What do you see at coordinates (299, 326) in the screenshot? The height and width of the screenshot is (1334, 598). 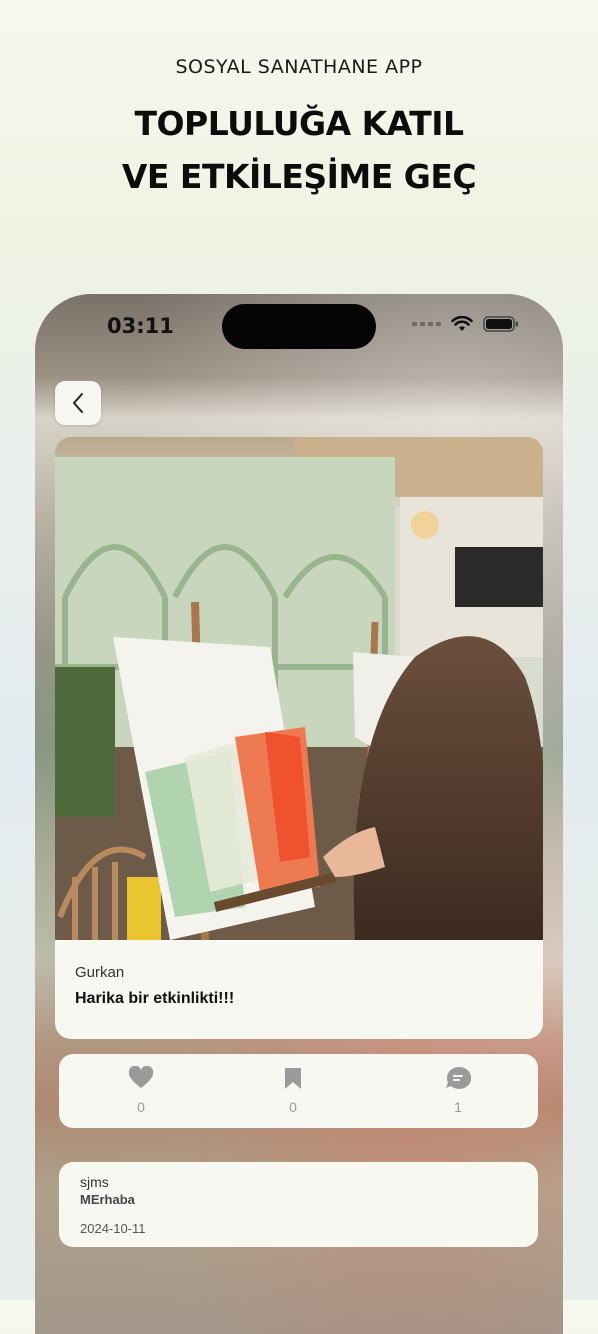 I see `dynamic-island` at bounding box center [299, 326].